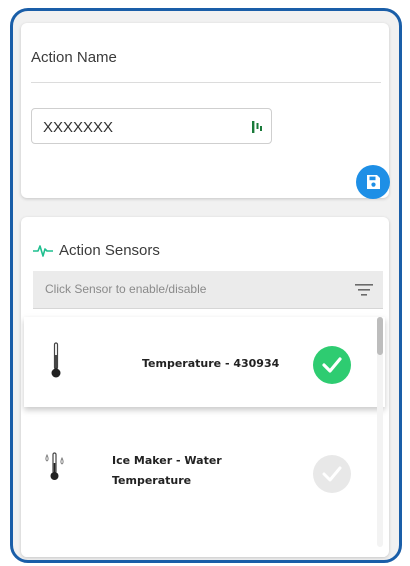 The image size is (410, 566). What do you see at coordinates (206, 82) in the screenshot?
I see `divider` at bounding box center [206, 82].